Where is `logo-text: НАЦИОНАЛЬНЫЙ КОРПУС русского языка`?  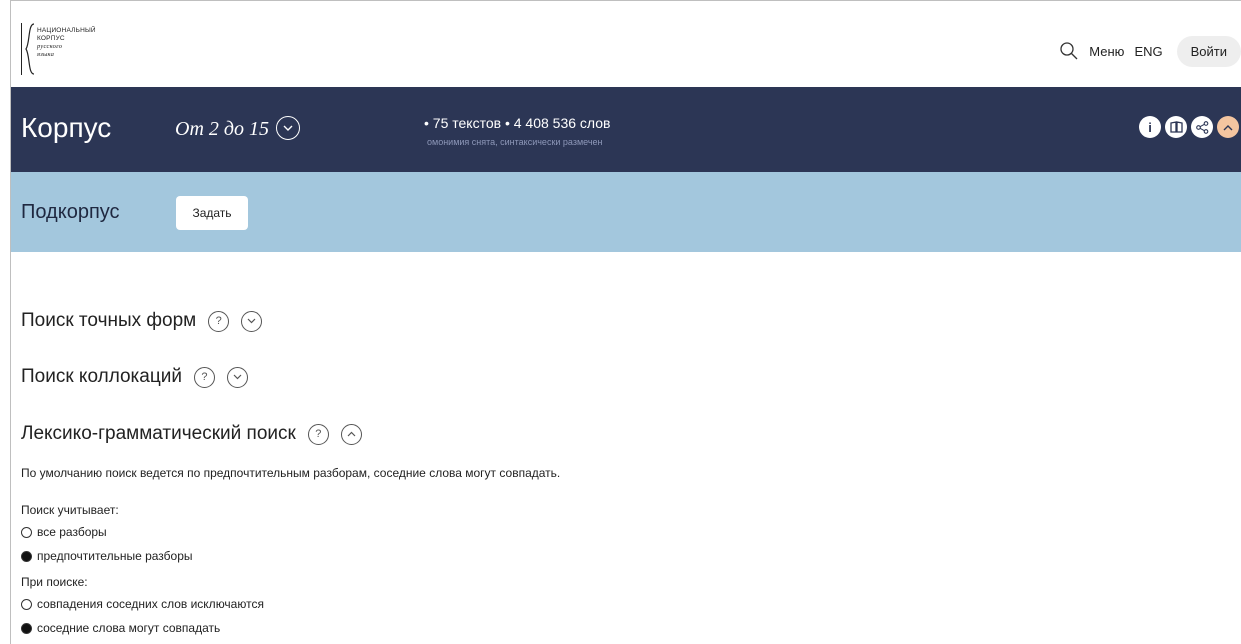 logo-text: НАЦИОНАЛЬНЫЙ КОРПУС русского языка is located at coordinates (66, 43).